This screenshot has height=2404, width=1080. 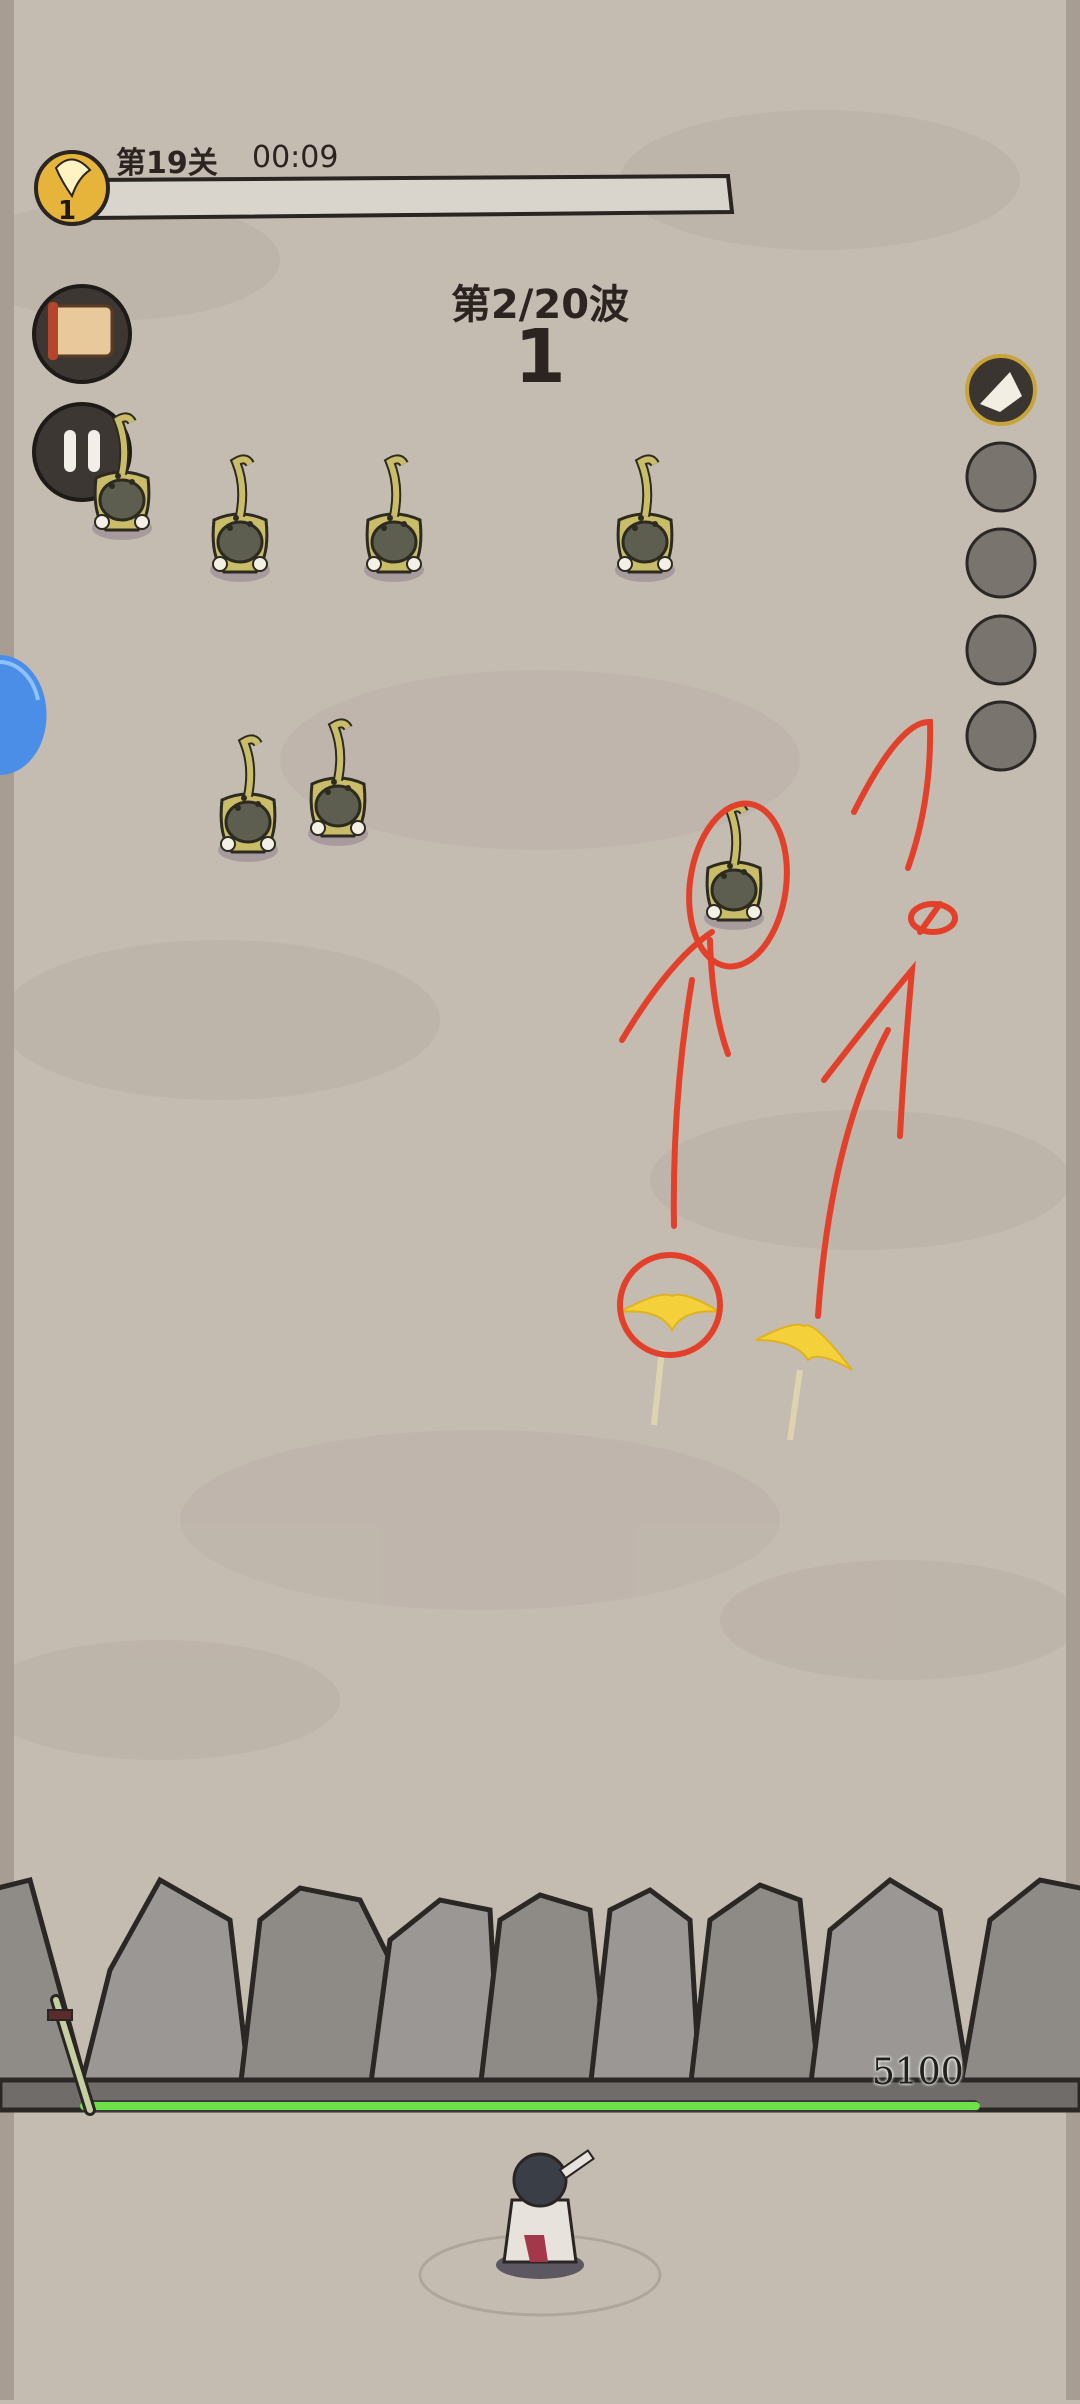 I want to click on wall-hp-value: 5100, so click(x=918, y=2072).